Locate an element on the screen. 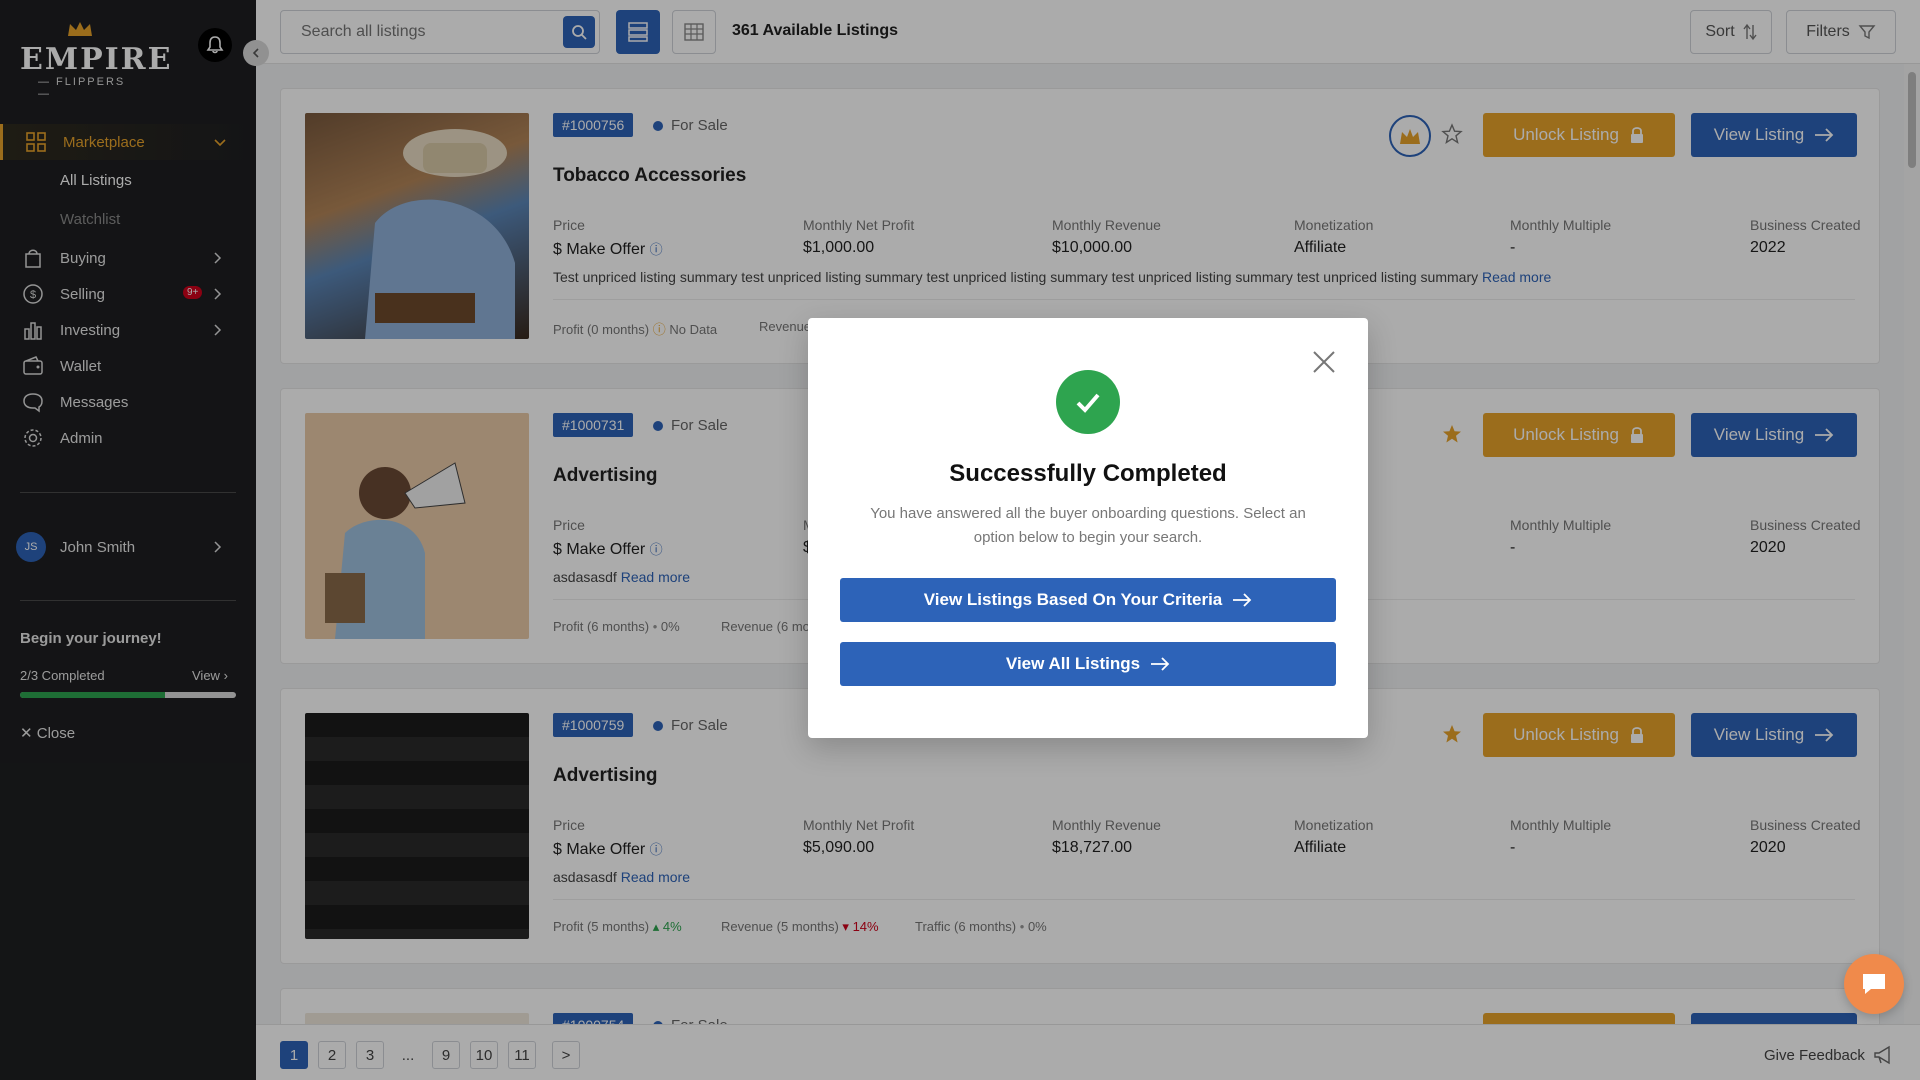 The width and height of the screenshot is (1920, 1080). chat-icon is located at coordinates (1874, 984).